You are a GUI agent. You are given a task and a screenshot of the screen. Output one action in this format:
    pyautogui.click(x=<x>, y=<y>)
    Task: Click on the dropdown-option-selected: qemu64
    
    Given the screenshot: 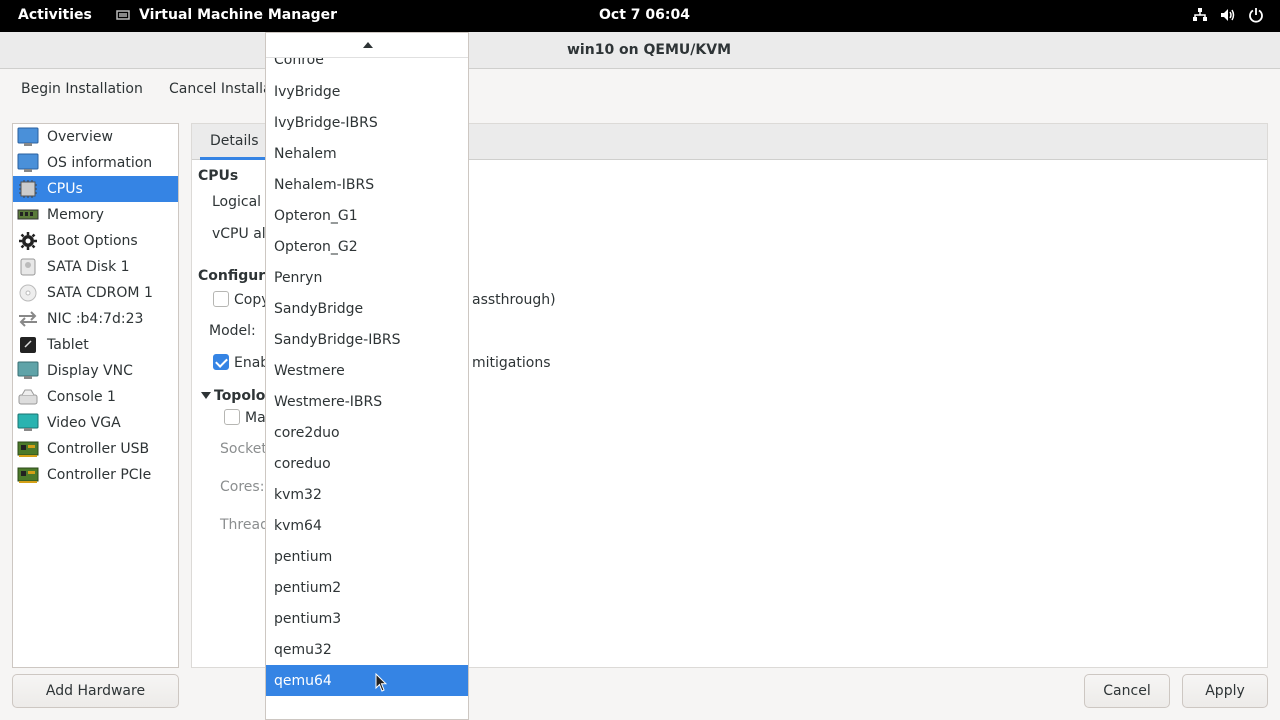 What is the action you would take?
    pyautogui.click(x=367, y=680)
    